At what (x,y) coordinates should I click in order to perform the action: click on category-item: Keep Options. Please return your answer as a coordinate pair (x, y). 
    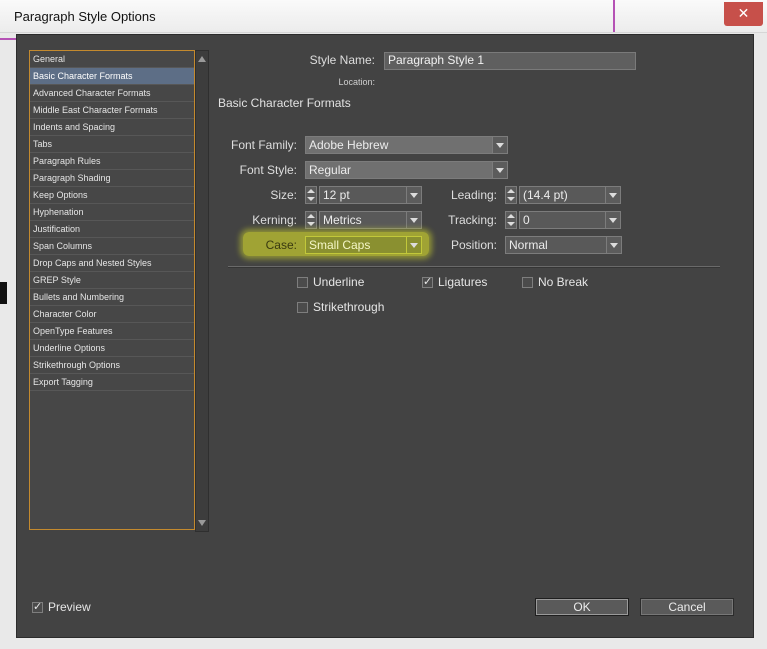
    Looking at the image, I should click on (112, 195).